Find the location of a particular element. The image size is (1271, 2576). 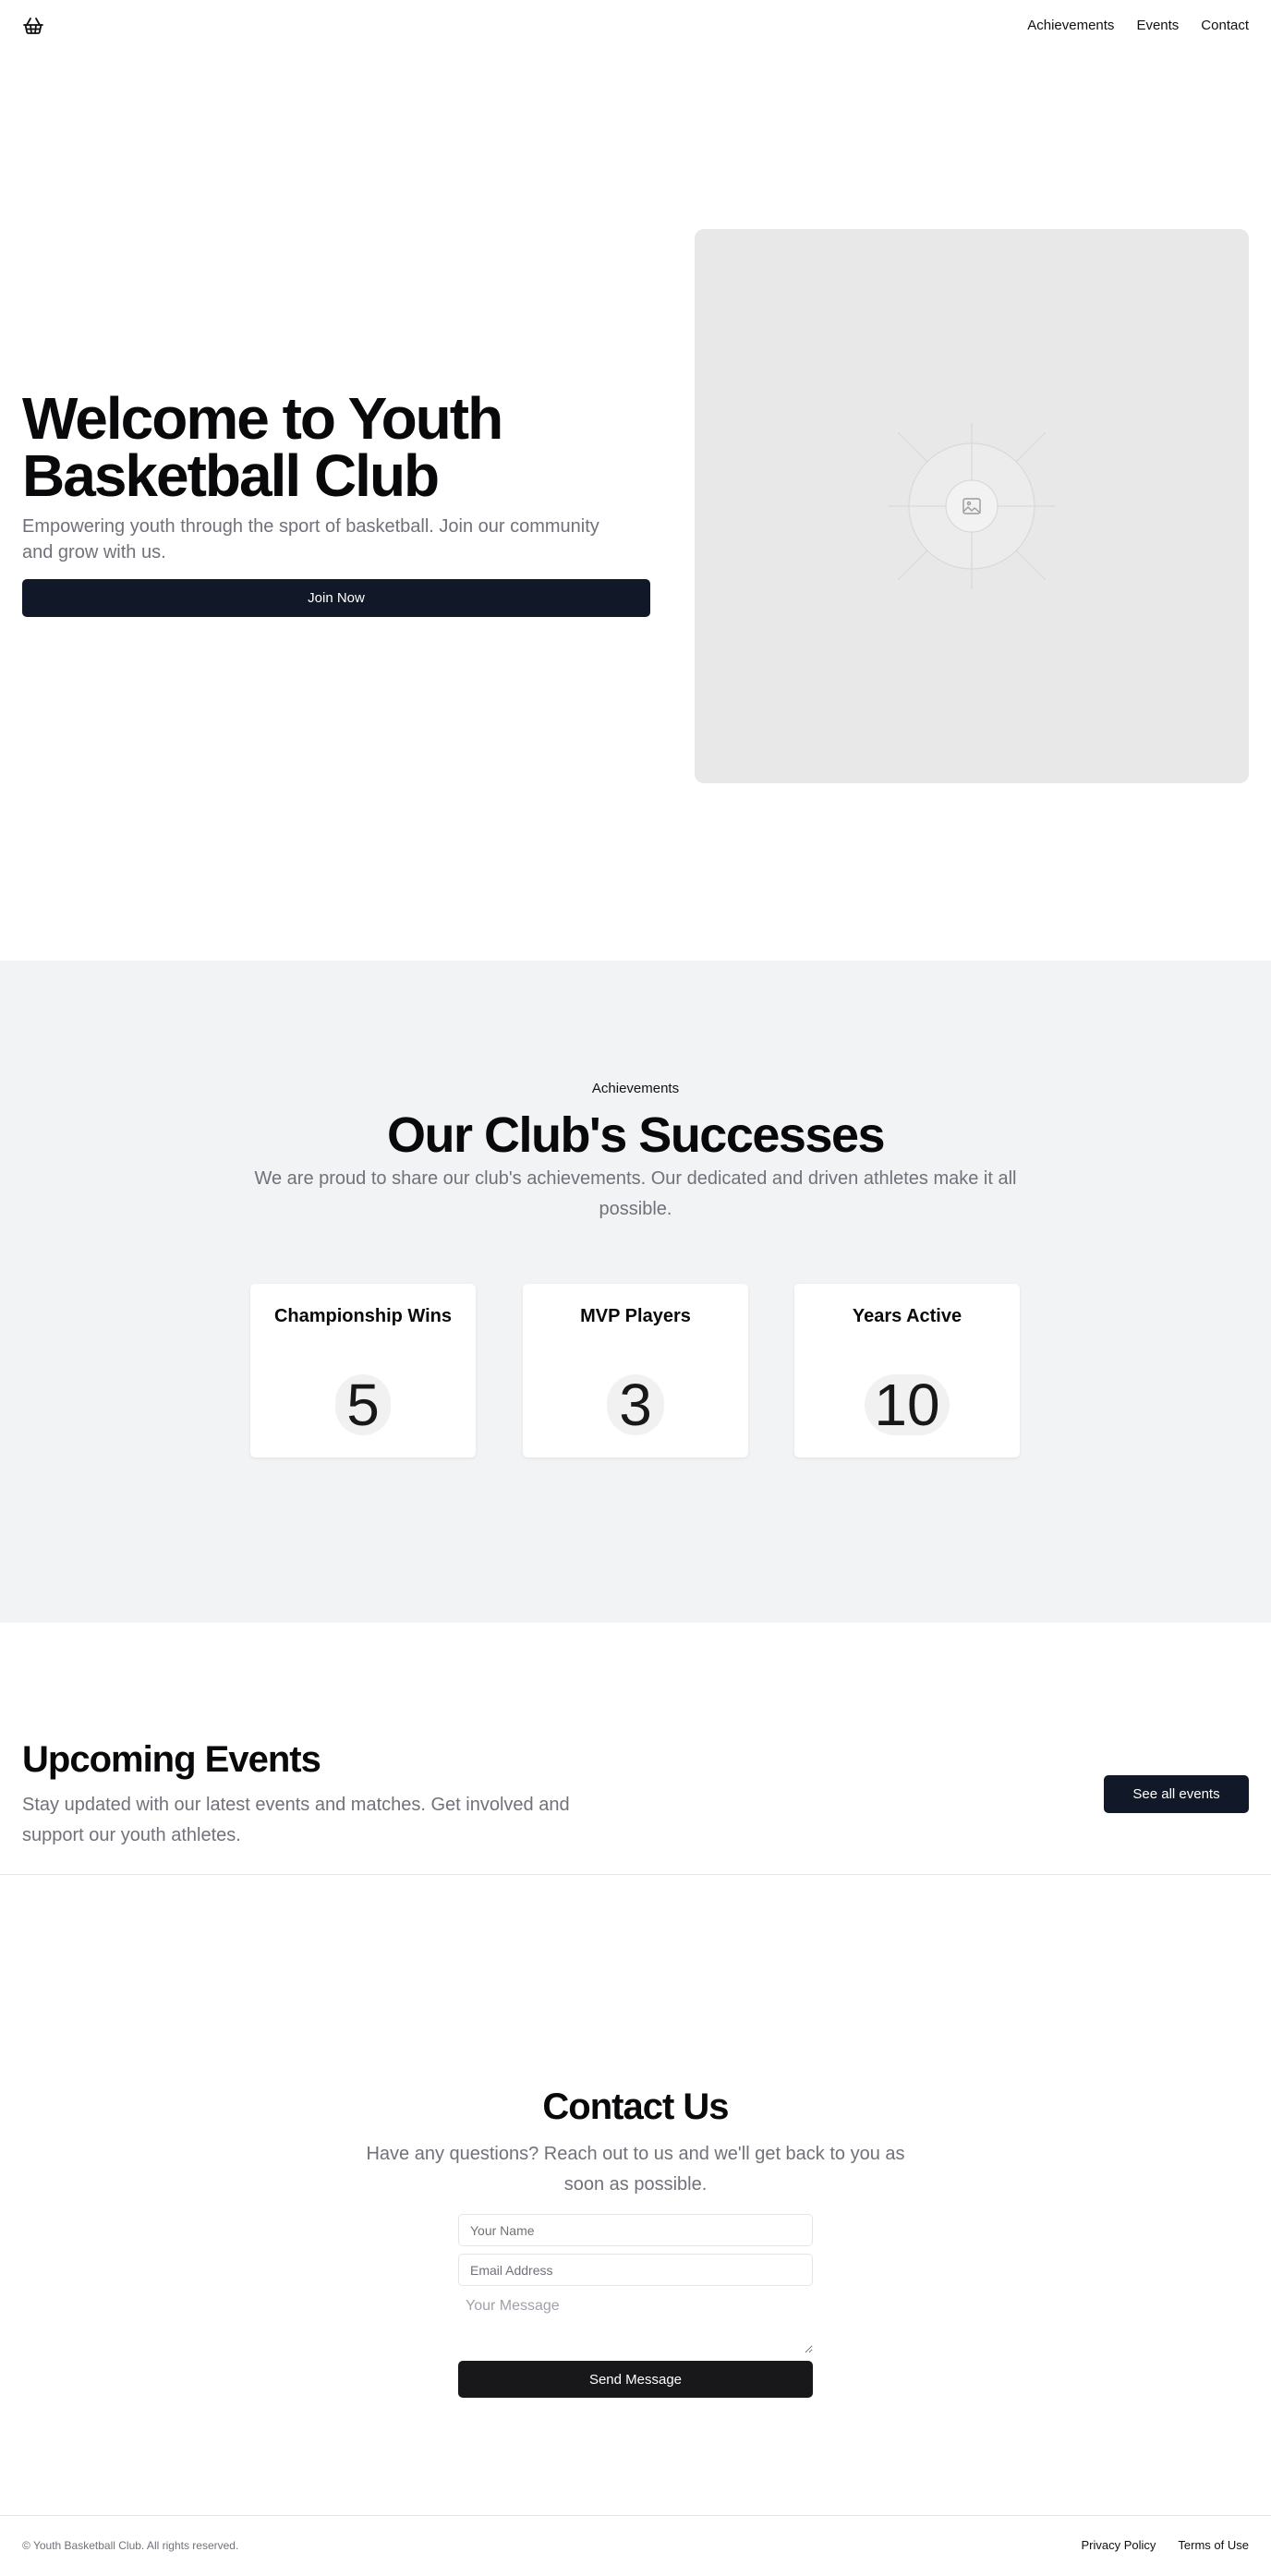

see-all-events-button: See all events is located at coordinates (1176, 1794).